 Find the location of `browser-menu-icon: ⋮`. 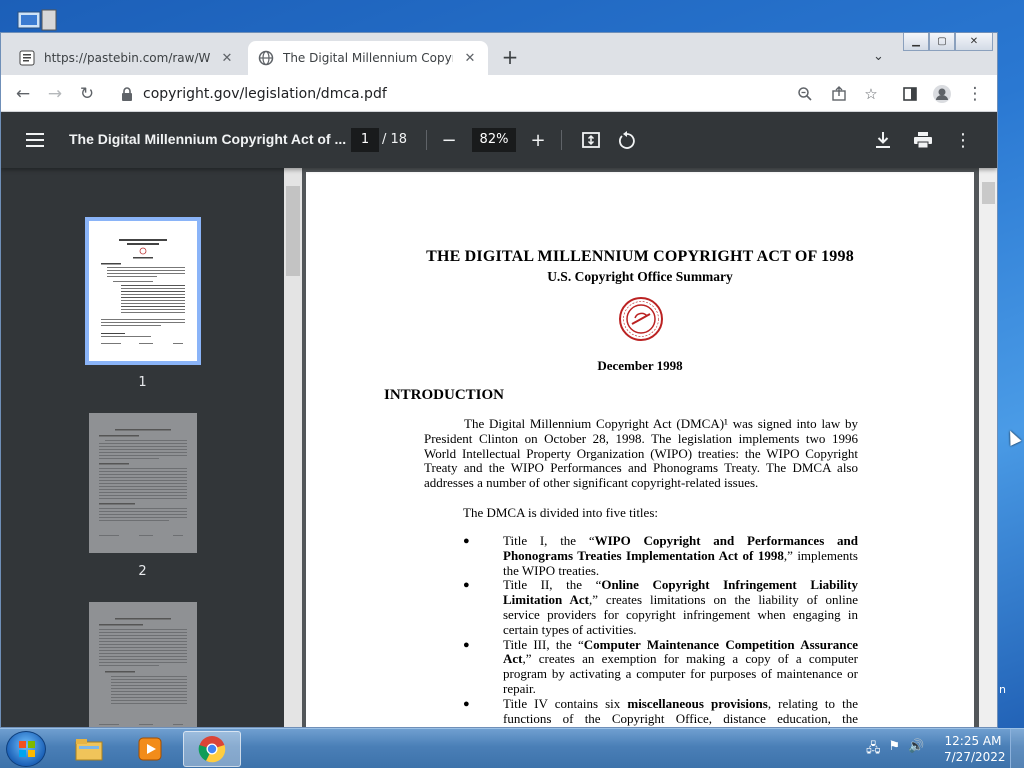

browser-menu-icon: ⋮ is located at coordinates (975, 94).